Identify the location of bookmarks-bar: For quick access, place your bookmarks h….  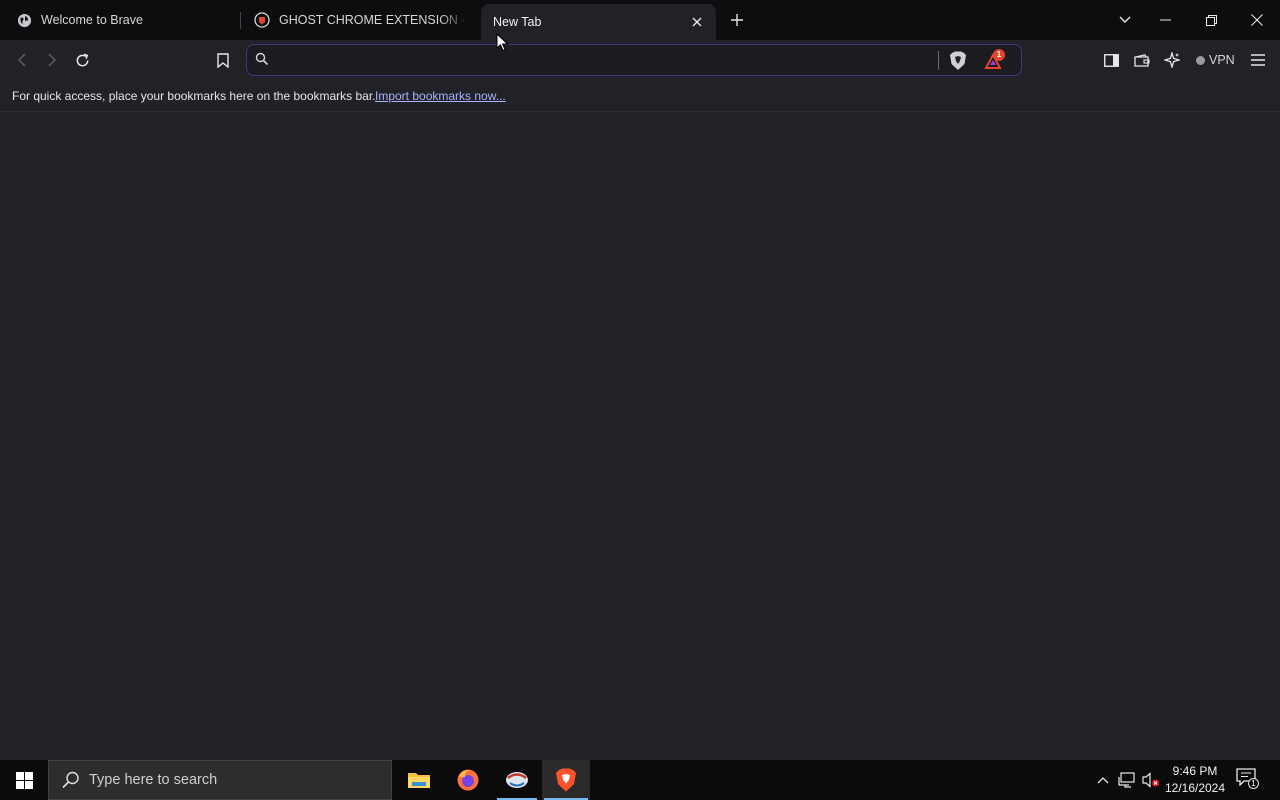
(640, 96).